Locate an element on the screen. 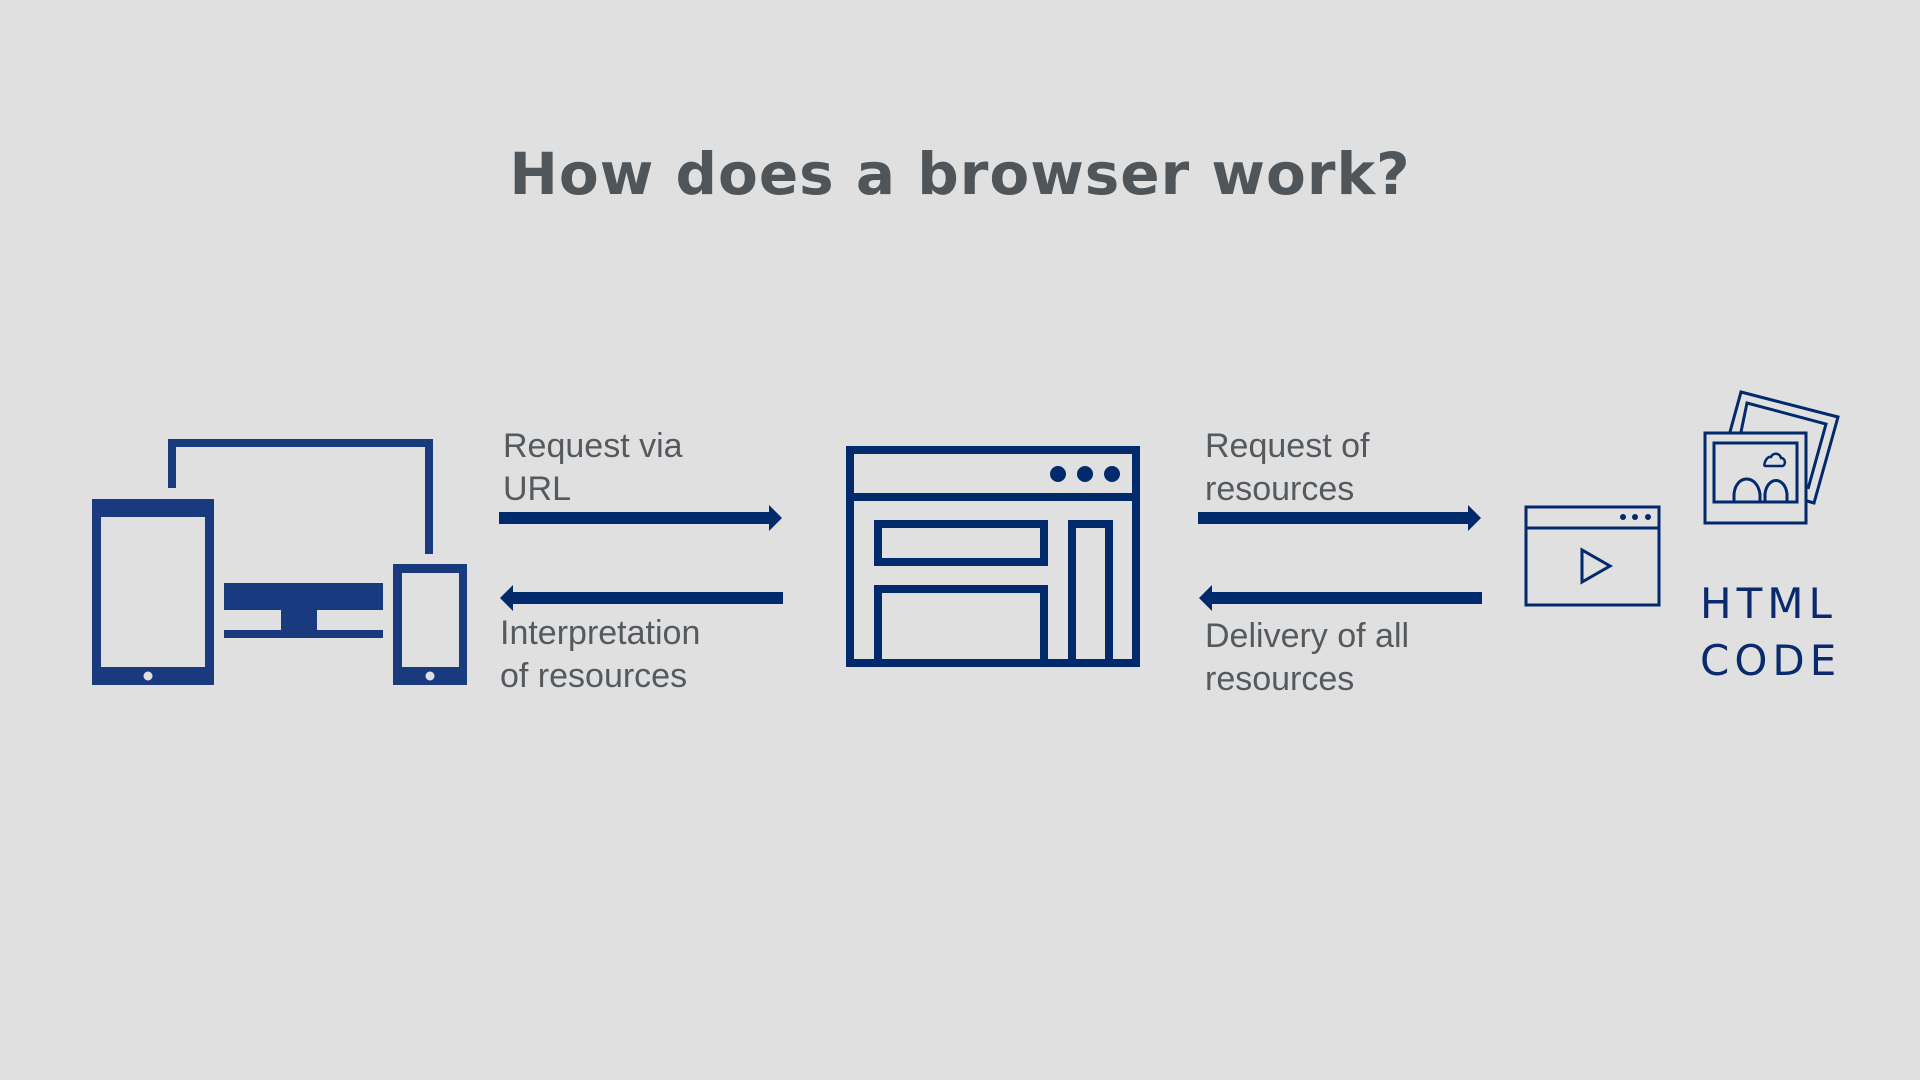 The width and height of the screenshot is (1920, 1080). label-line: Interpretation is located at coordinates (600, 633).